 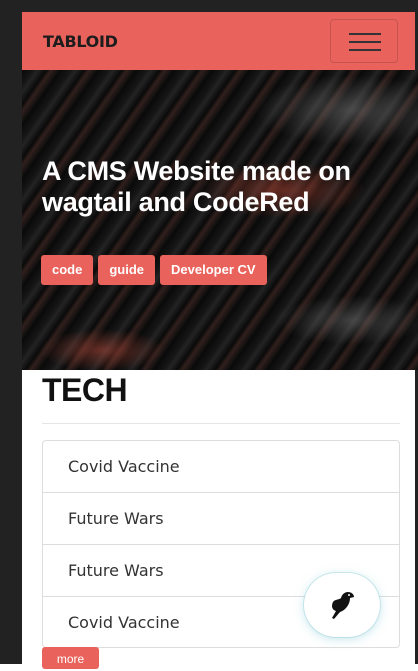 What do you see at coordinates (80, 41) in the screenshot?
I see `navbar-brand: TABLOID` at bounding box center [80, 41].